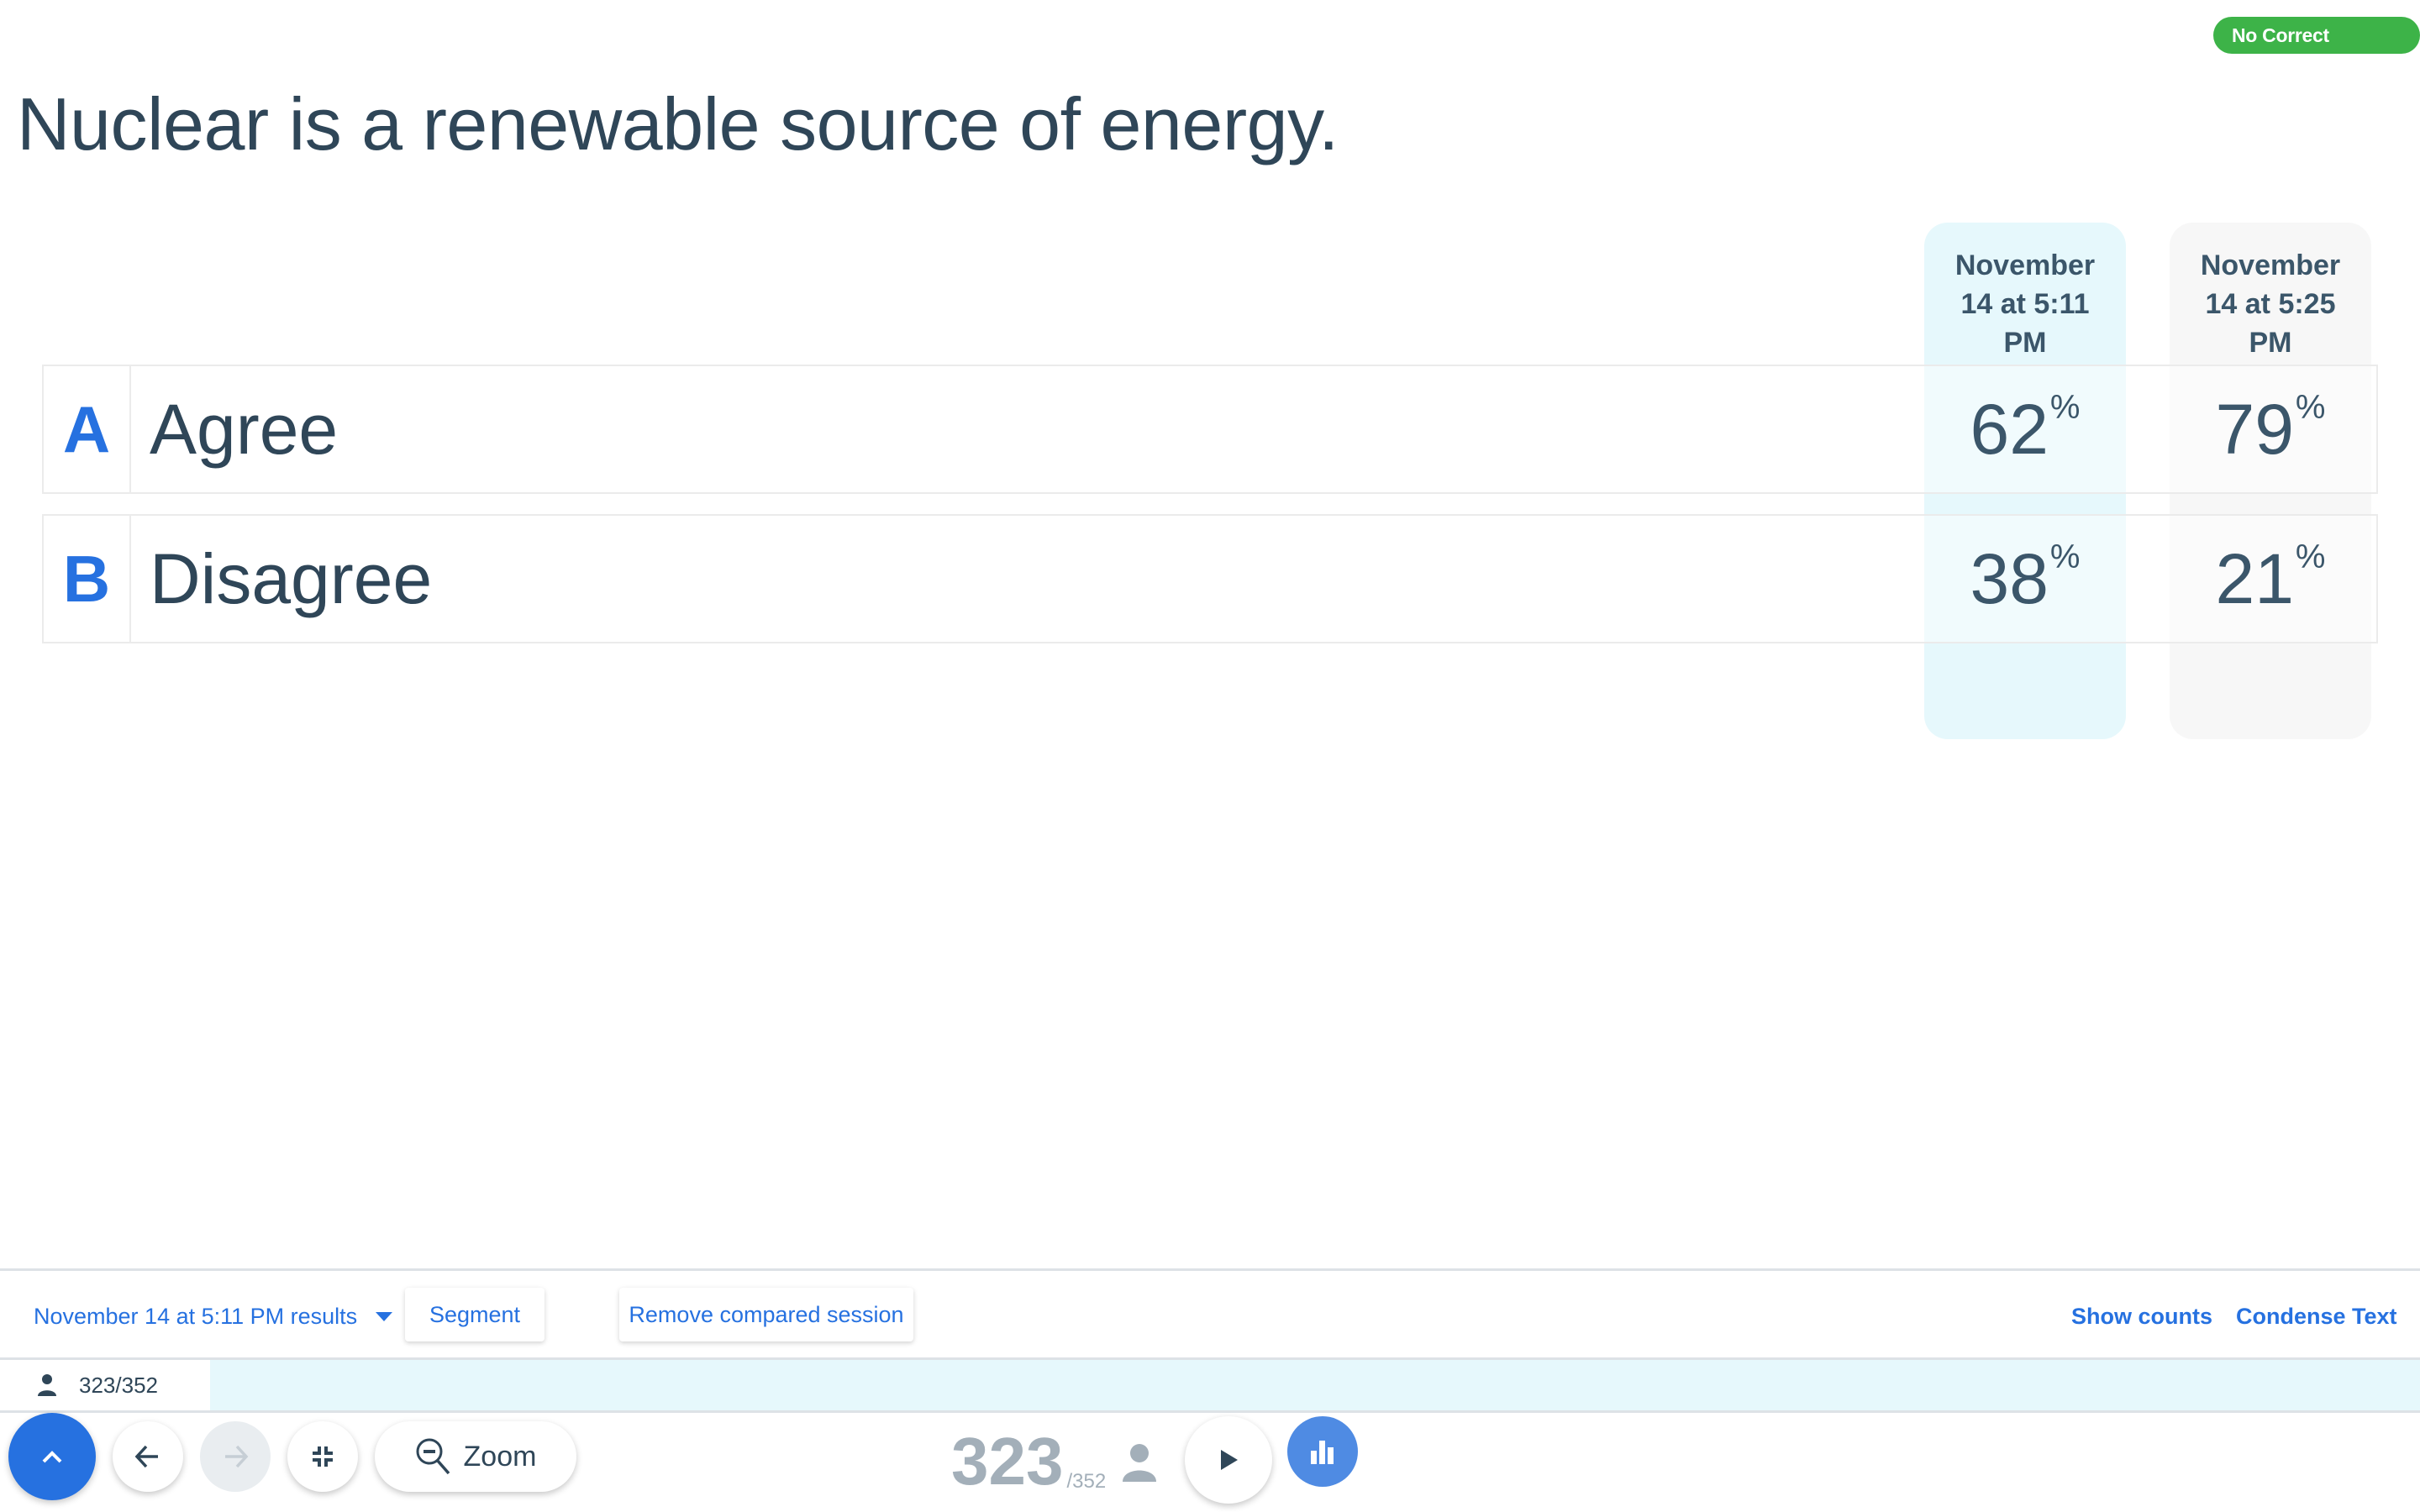 This screenshot has height=1512, width=2420. I want to click on option-label: Agree, so click(244, 429).